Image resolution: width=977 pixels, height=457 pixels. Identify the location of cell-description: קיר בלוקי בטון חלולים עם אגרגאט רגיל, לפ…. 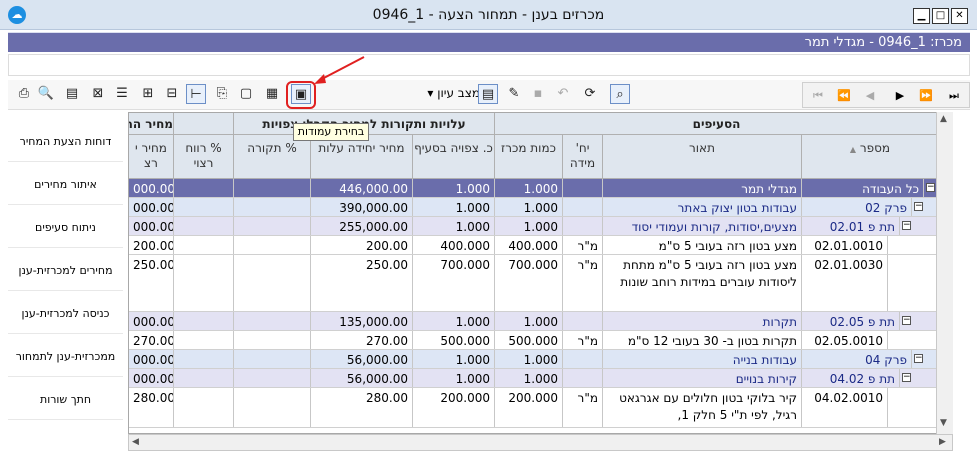
(702, 407).